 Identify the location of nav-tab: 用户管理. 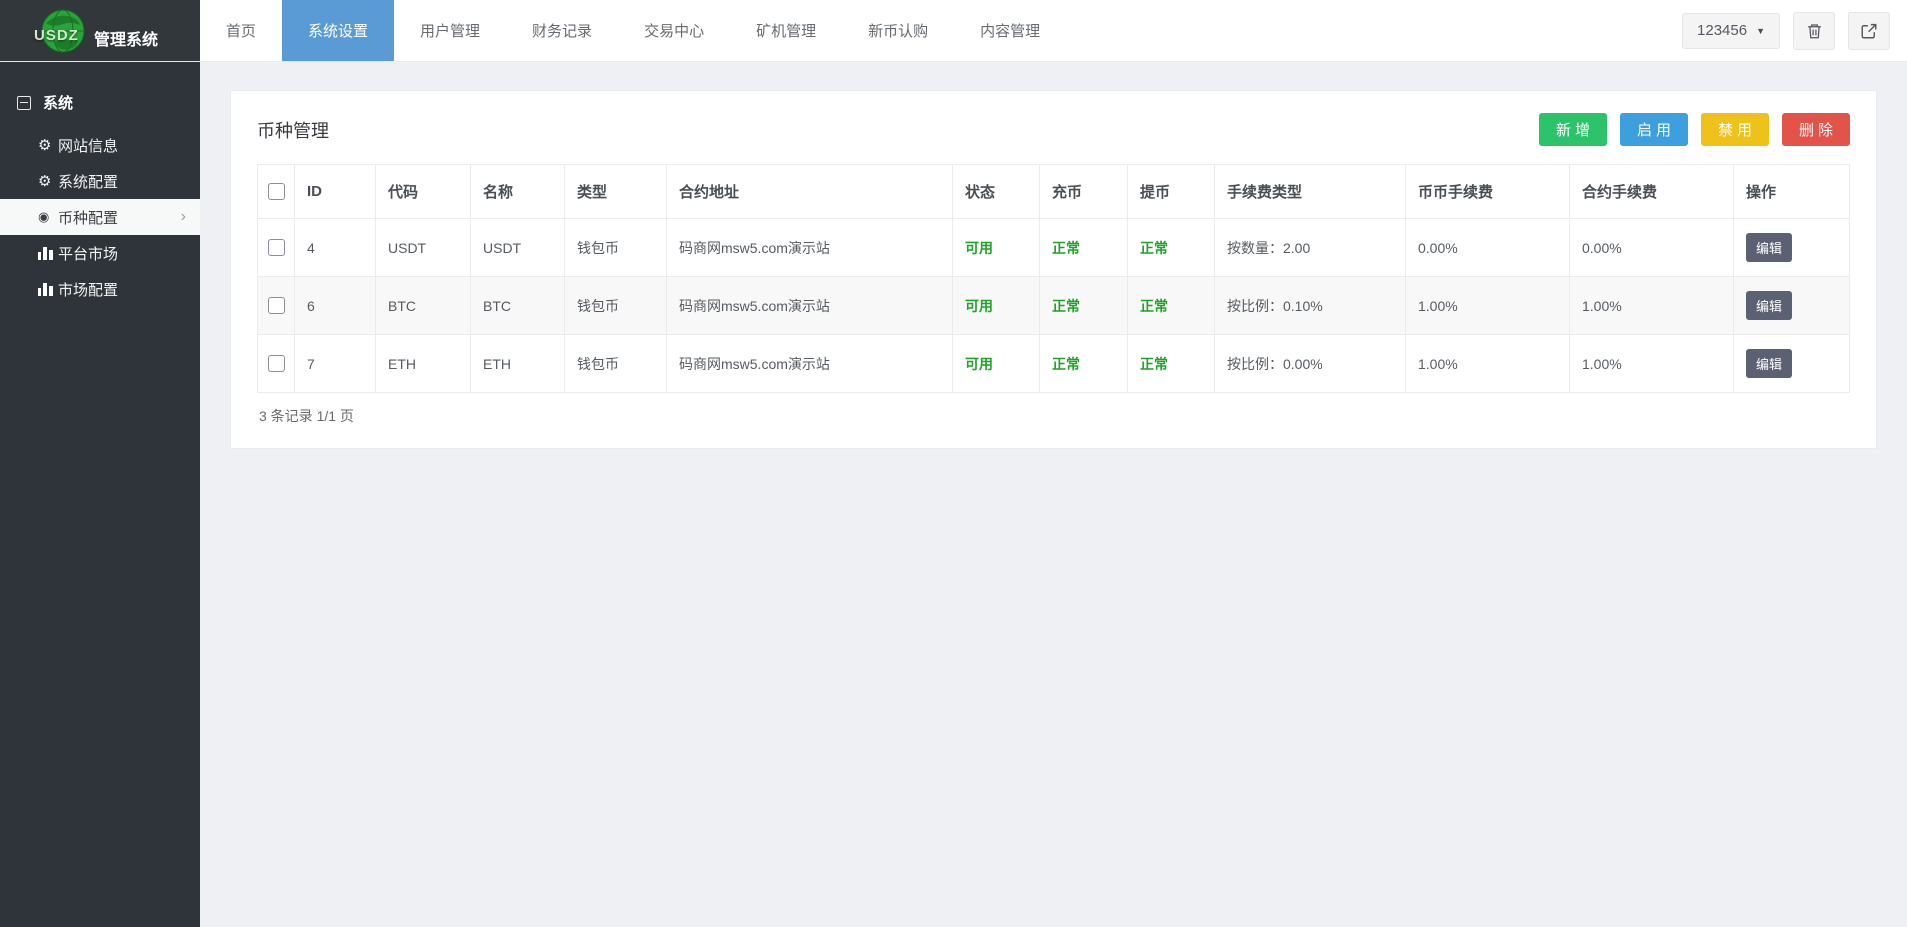
(450, 30).